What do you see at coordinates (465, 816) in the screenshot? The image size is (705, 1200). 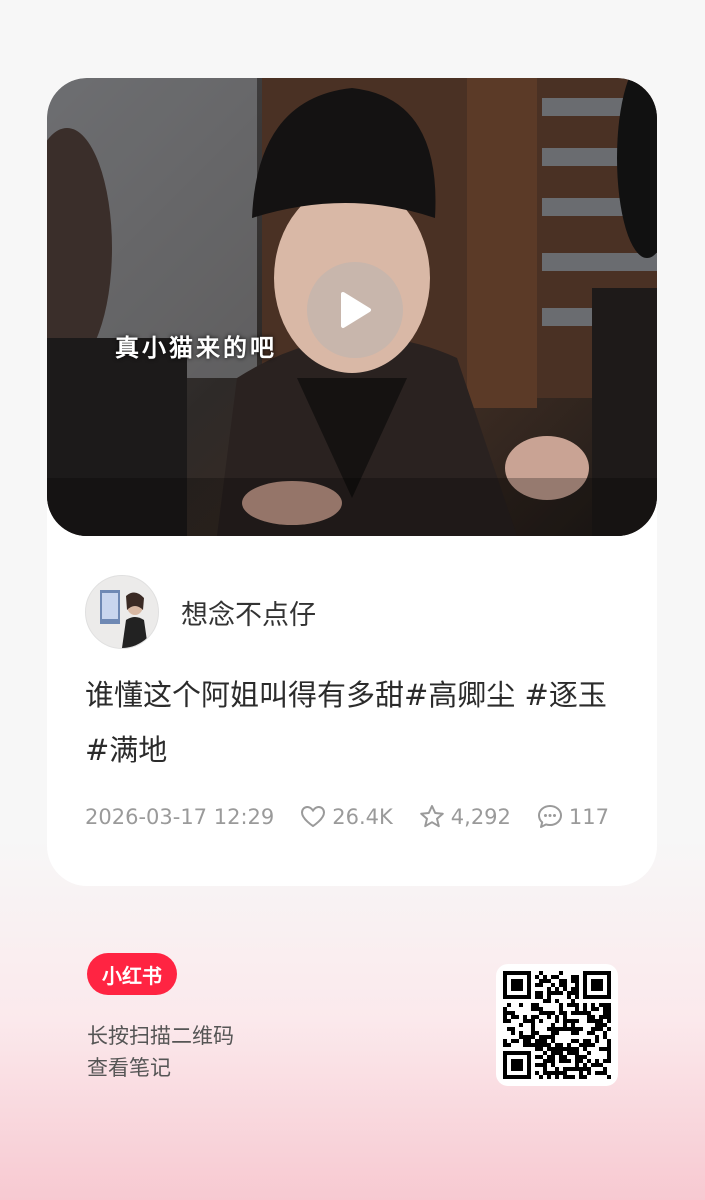 I see `collect-button: 4,292` at bounding box center [465, 816].